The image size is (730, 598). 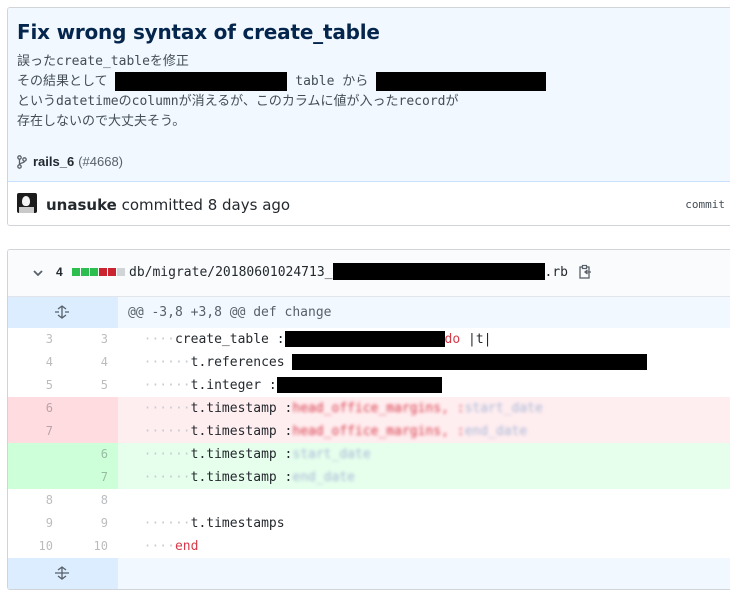 I want to click on new-line-number: 8, so click(x=90, y=500).